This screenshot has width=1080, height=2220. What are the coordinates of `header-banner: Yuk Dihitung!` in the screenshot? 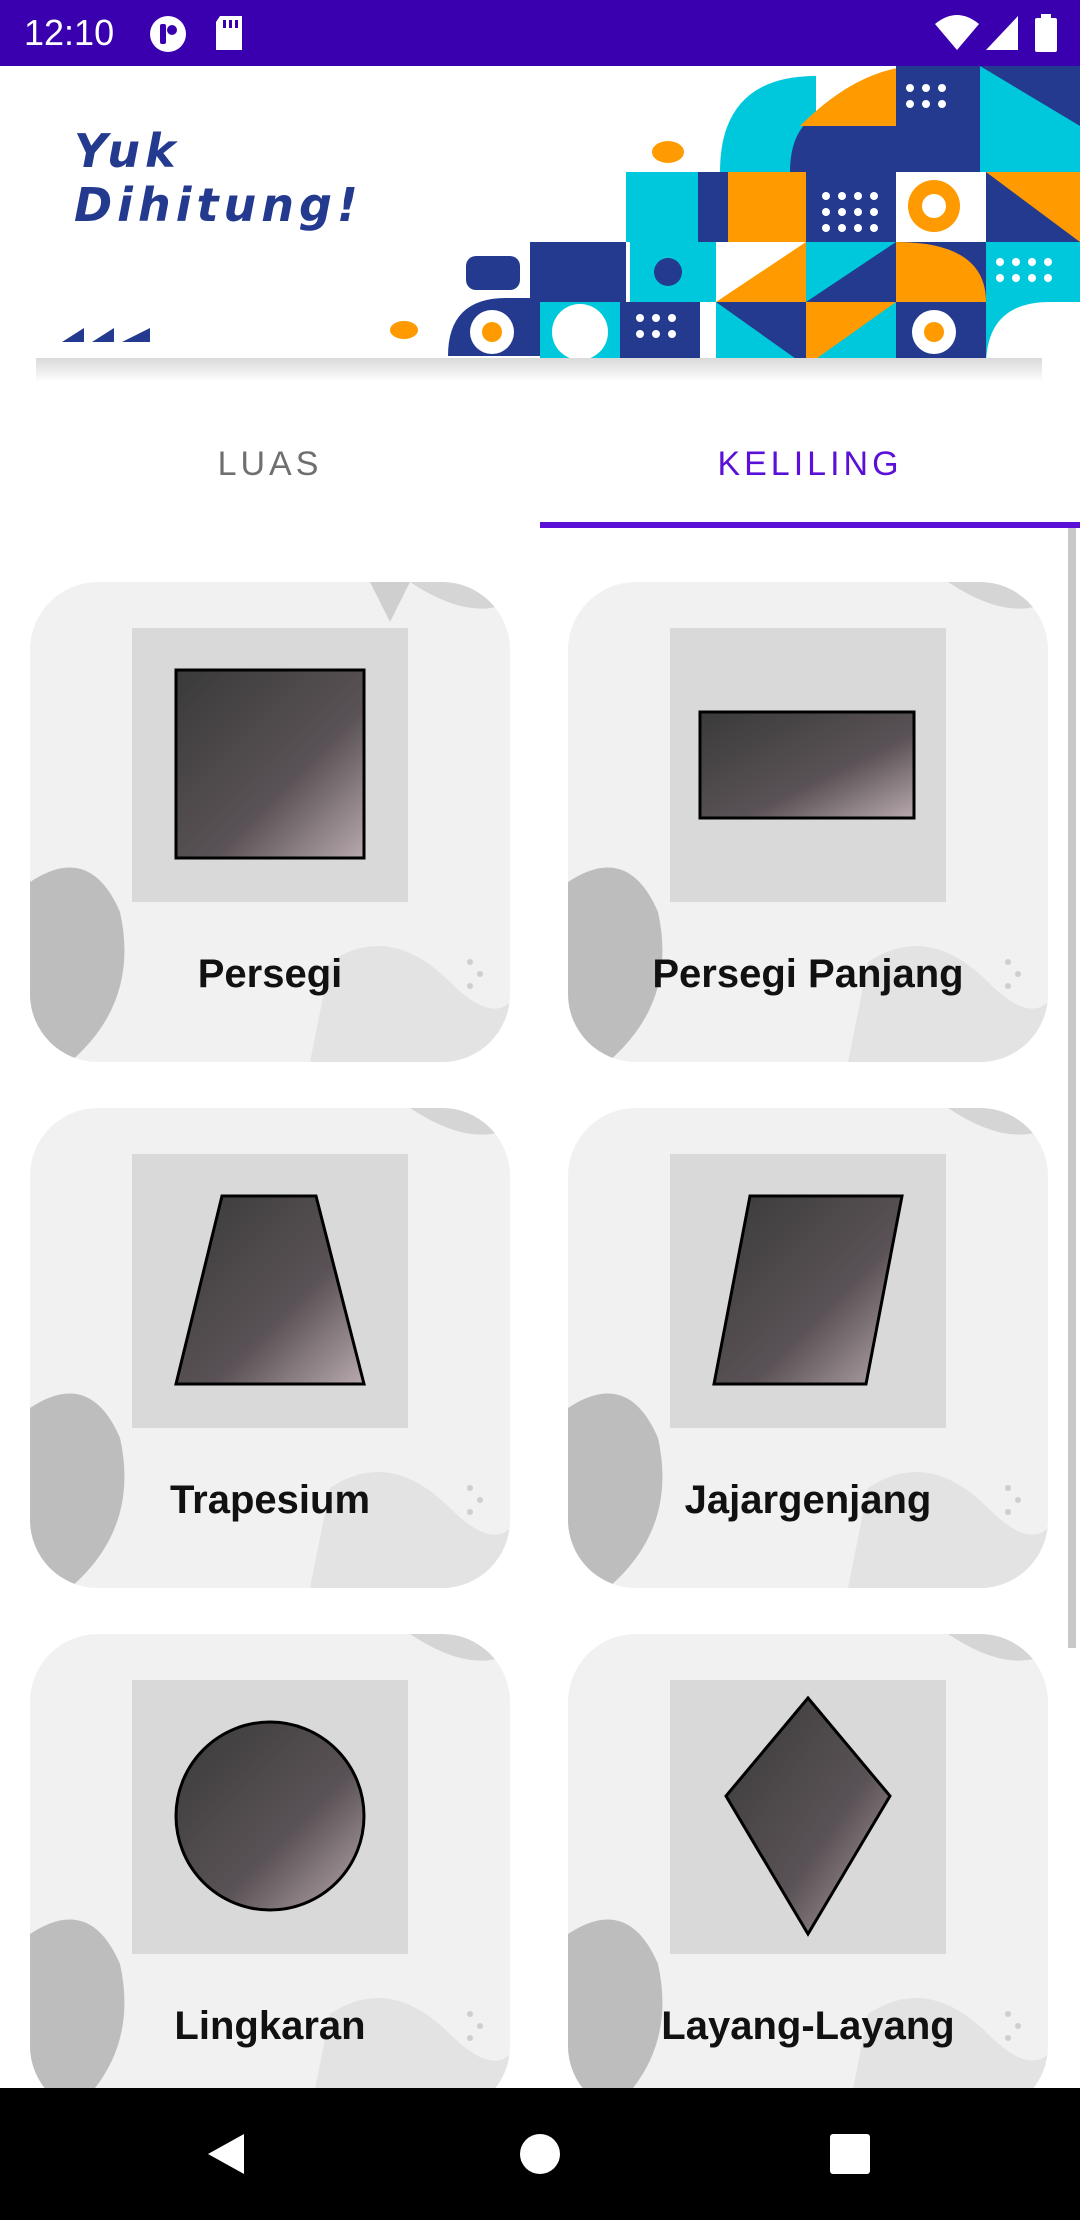 It's located at (540, 216).